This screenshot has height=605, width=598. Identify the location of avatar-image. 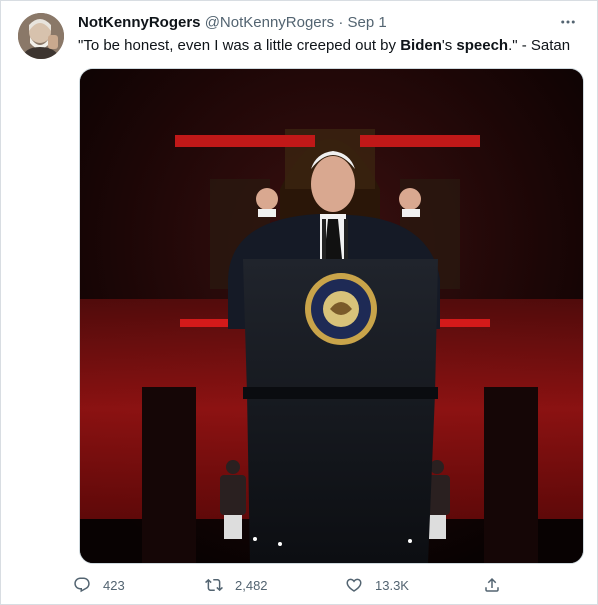
(41, 36).